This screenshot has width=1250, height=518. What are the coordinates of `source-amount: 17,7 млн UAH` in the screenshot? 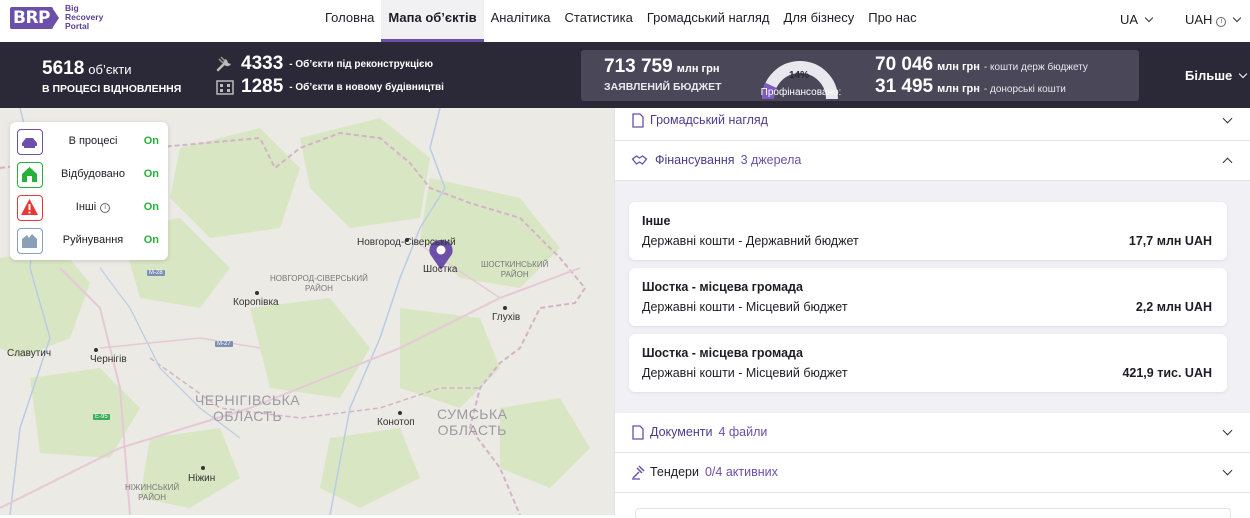 It's located at (1170, 241).